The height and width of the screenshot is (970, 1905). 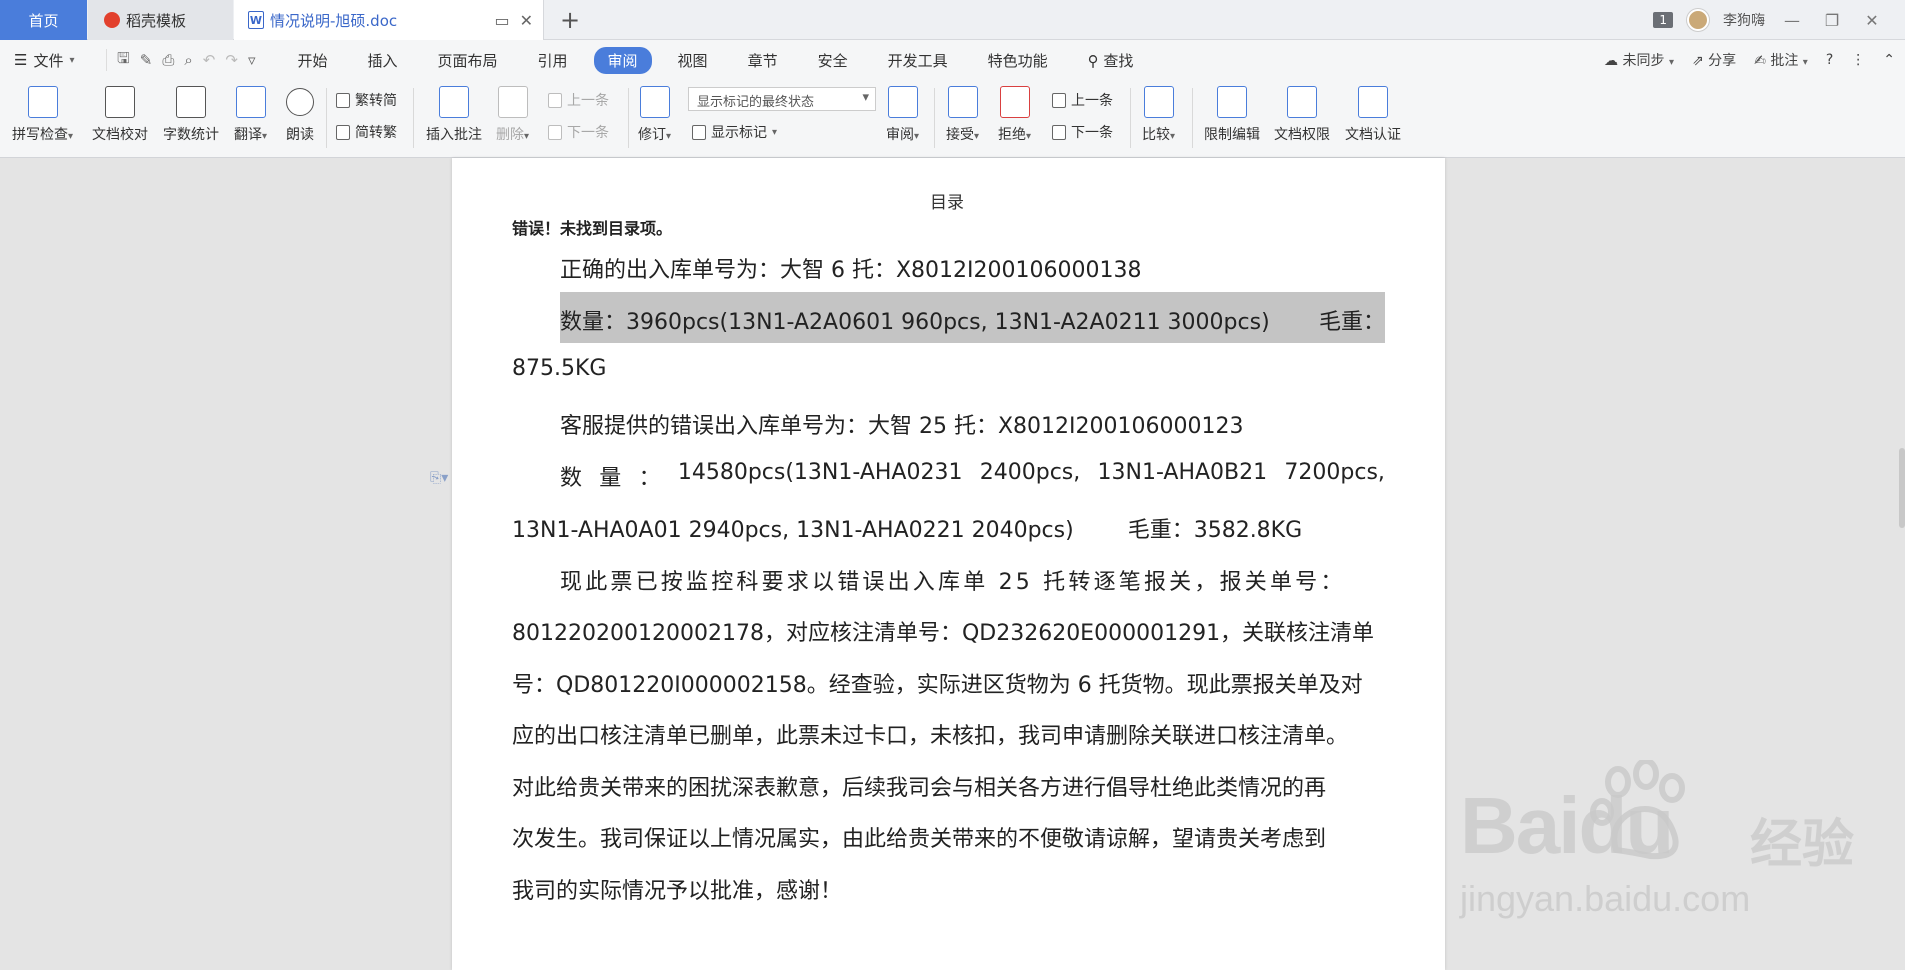 I want to click on reject-button: 拒绝▾, so click(x=1014, y=115).